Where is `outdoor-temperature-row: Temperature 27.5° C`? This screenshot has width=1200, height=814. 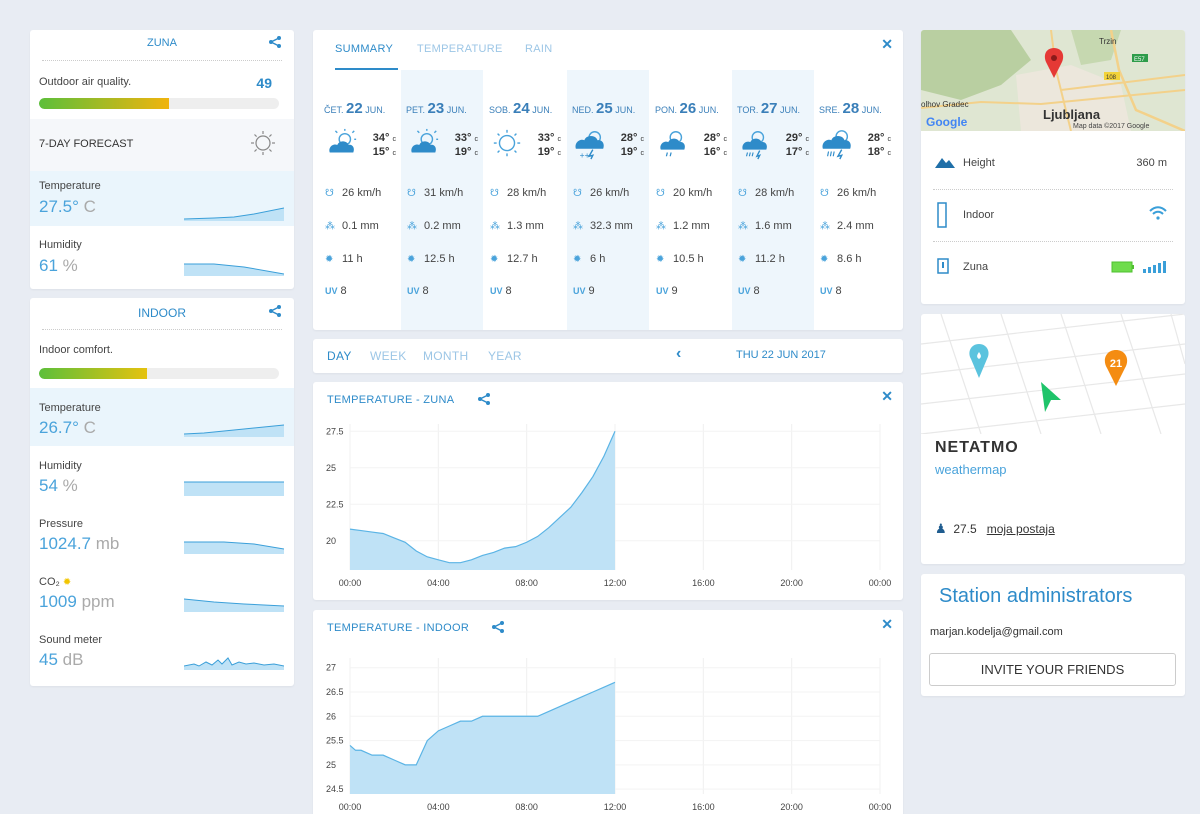 outdoor-temperature-row: Temperature 27.5° C is located at coordinates (162, 198).